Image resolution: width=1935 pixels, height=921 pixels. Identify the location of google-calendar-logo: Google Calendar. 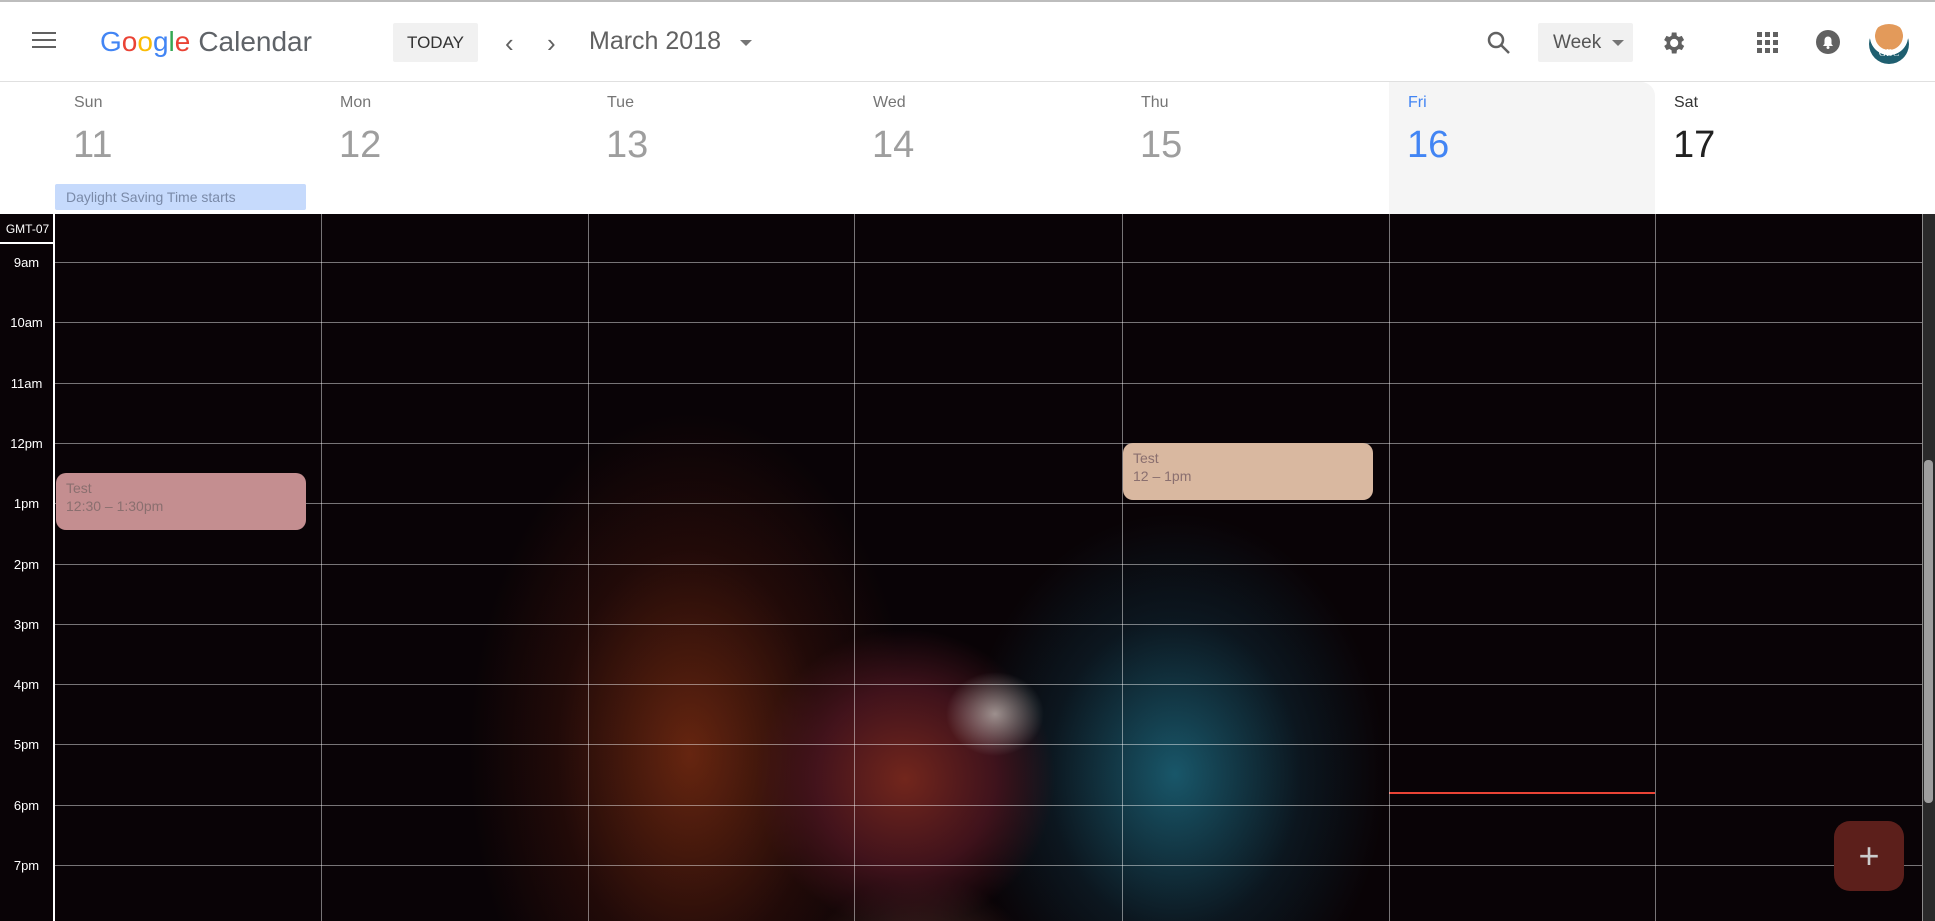
(206, 42).